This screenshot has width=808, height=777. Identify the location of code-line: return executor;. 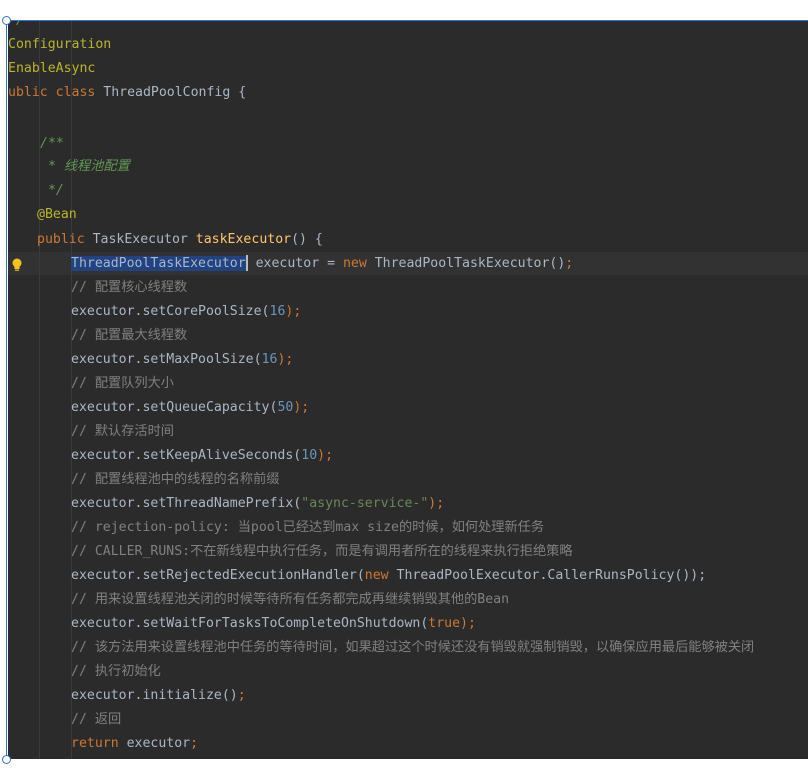
(134, 743).